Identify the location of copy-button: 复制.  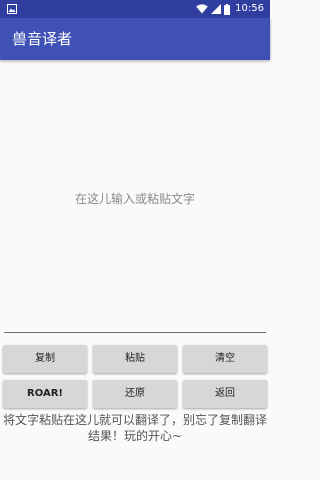
(45, 359).